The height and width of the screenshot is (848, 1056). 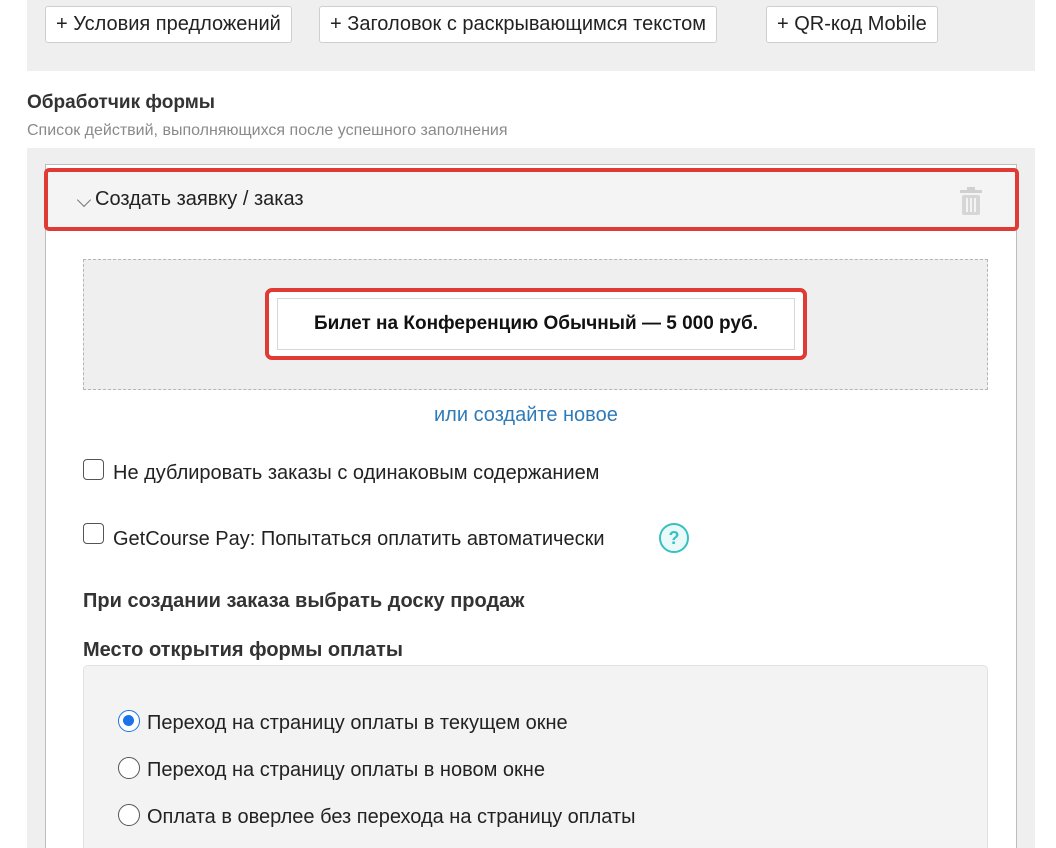 I want to click on payment-form-heading: Место открытия формы оплаты, so click(x=243, y=650).